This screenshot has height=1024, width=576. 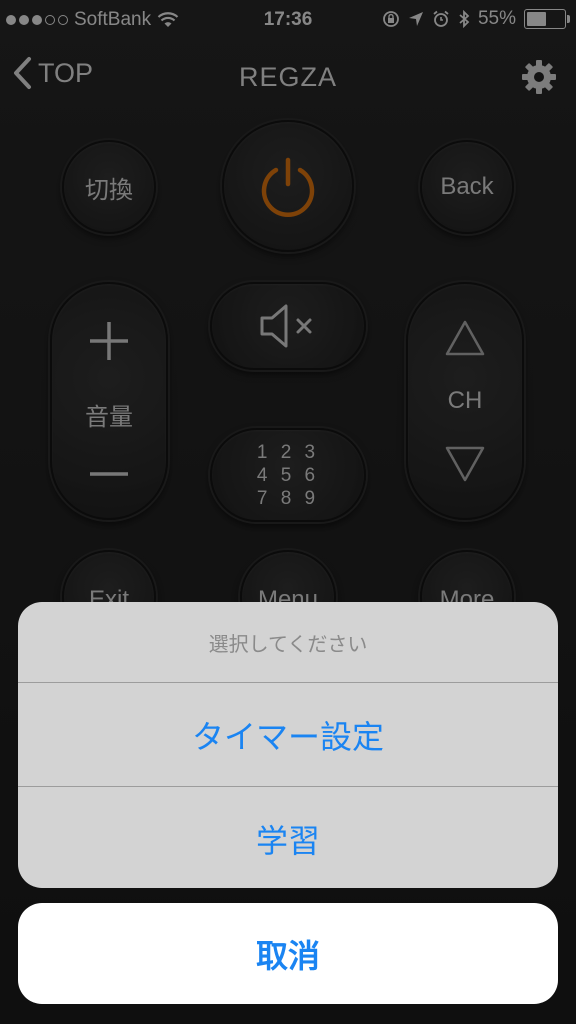 I want to click on timer-settings-option: タイマー設定, so click(x=288, y=735).